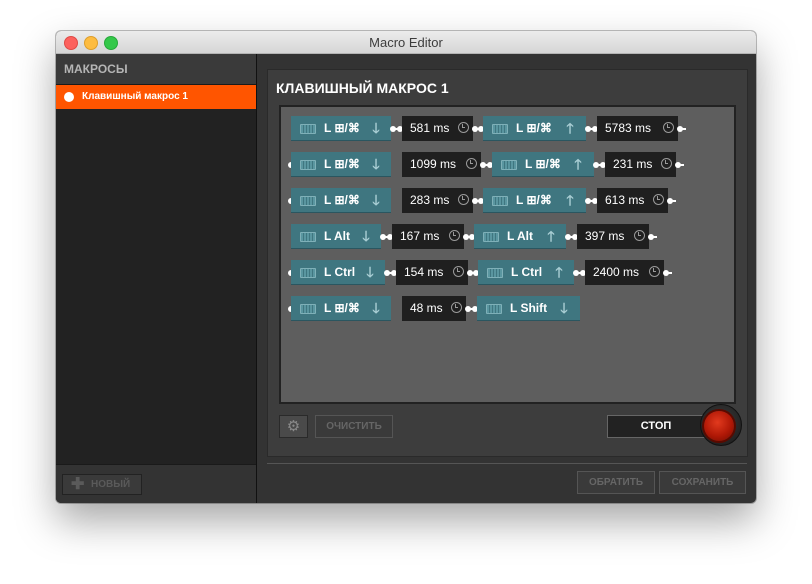 The height and width of the screenshot is (584, 812). I want to click on gear-icon: ⚙, so click(293, 426).